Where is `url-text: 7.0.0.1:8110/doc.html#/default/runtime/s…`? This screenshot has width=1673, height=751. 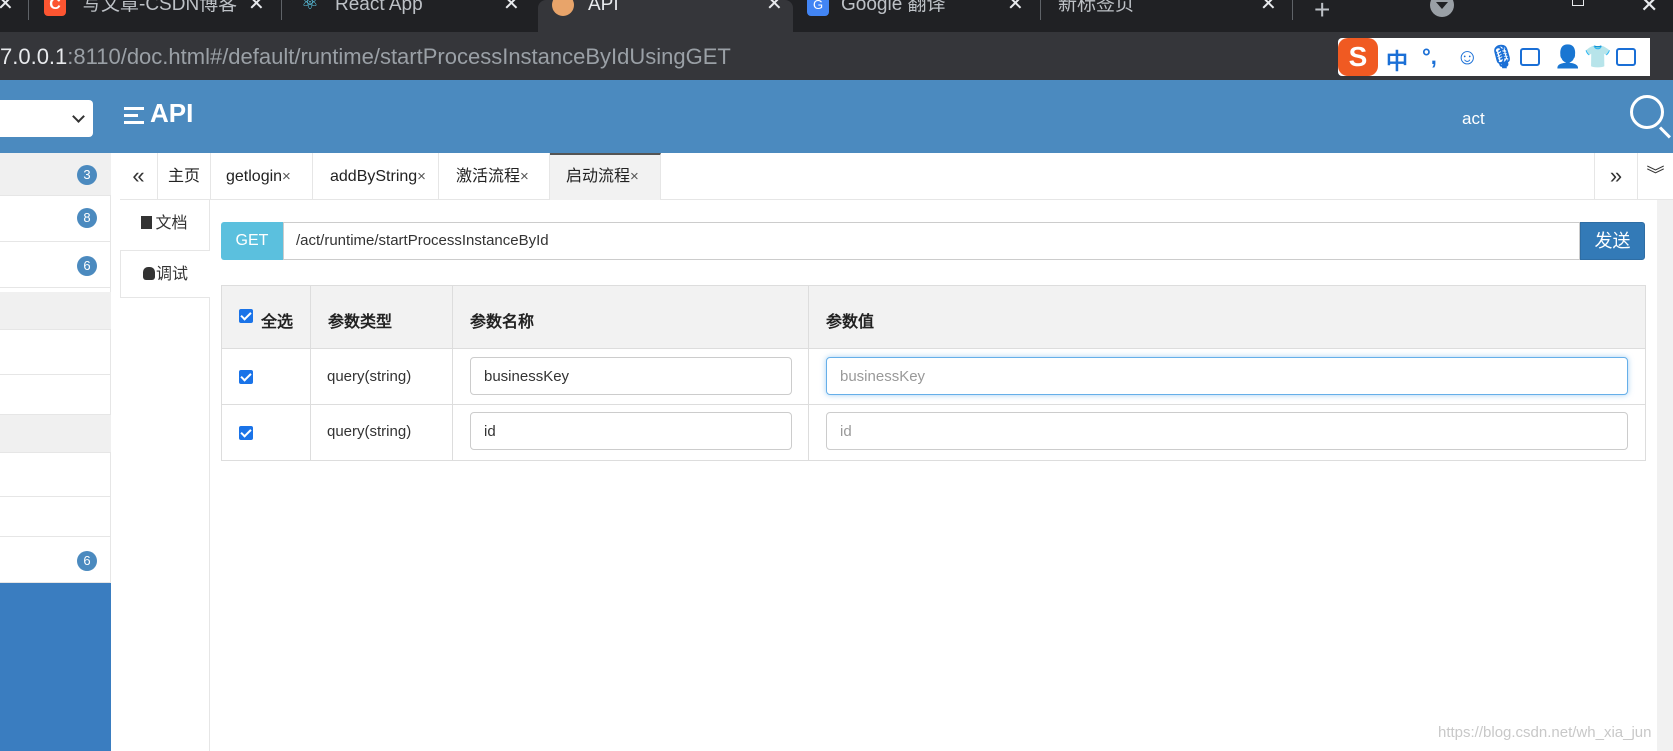
url-text: 7.0.0.1:8110/doc.html#/default/runtime/s… is located at coordinates (365, 57).